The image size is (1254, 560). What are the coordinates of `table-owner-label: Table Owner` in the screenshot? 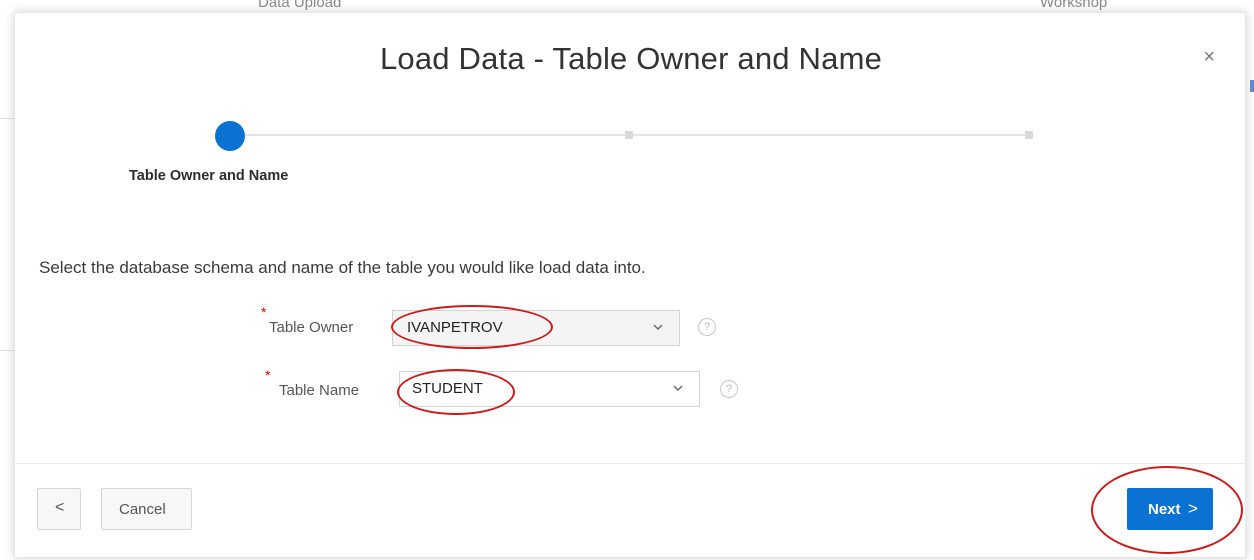 It's located at (311, 327).